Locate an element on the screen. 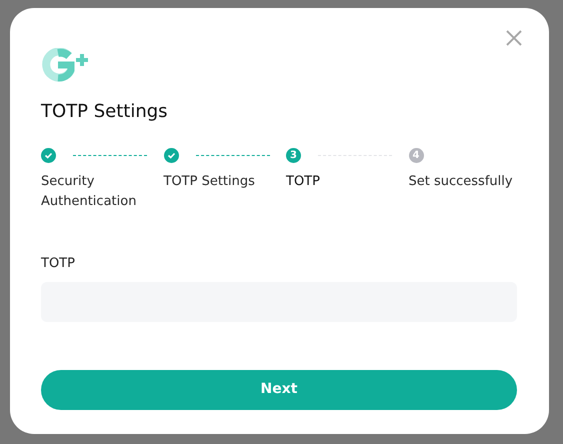 The width and height of the screenshot is (563, 444). step-label: Security Authentication is located at coordinates (89, 192).